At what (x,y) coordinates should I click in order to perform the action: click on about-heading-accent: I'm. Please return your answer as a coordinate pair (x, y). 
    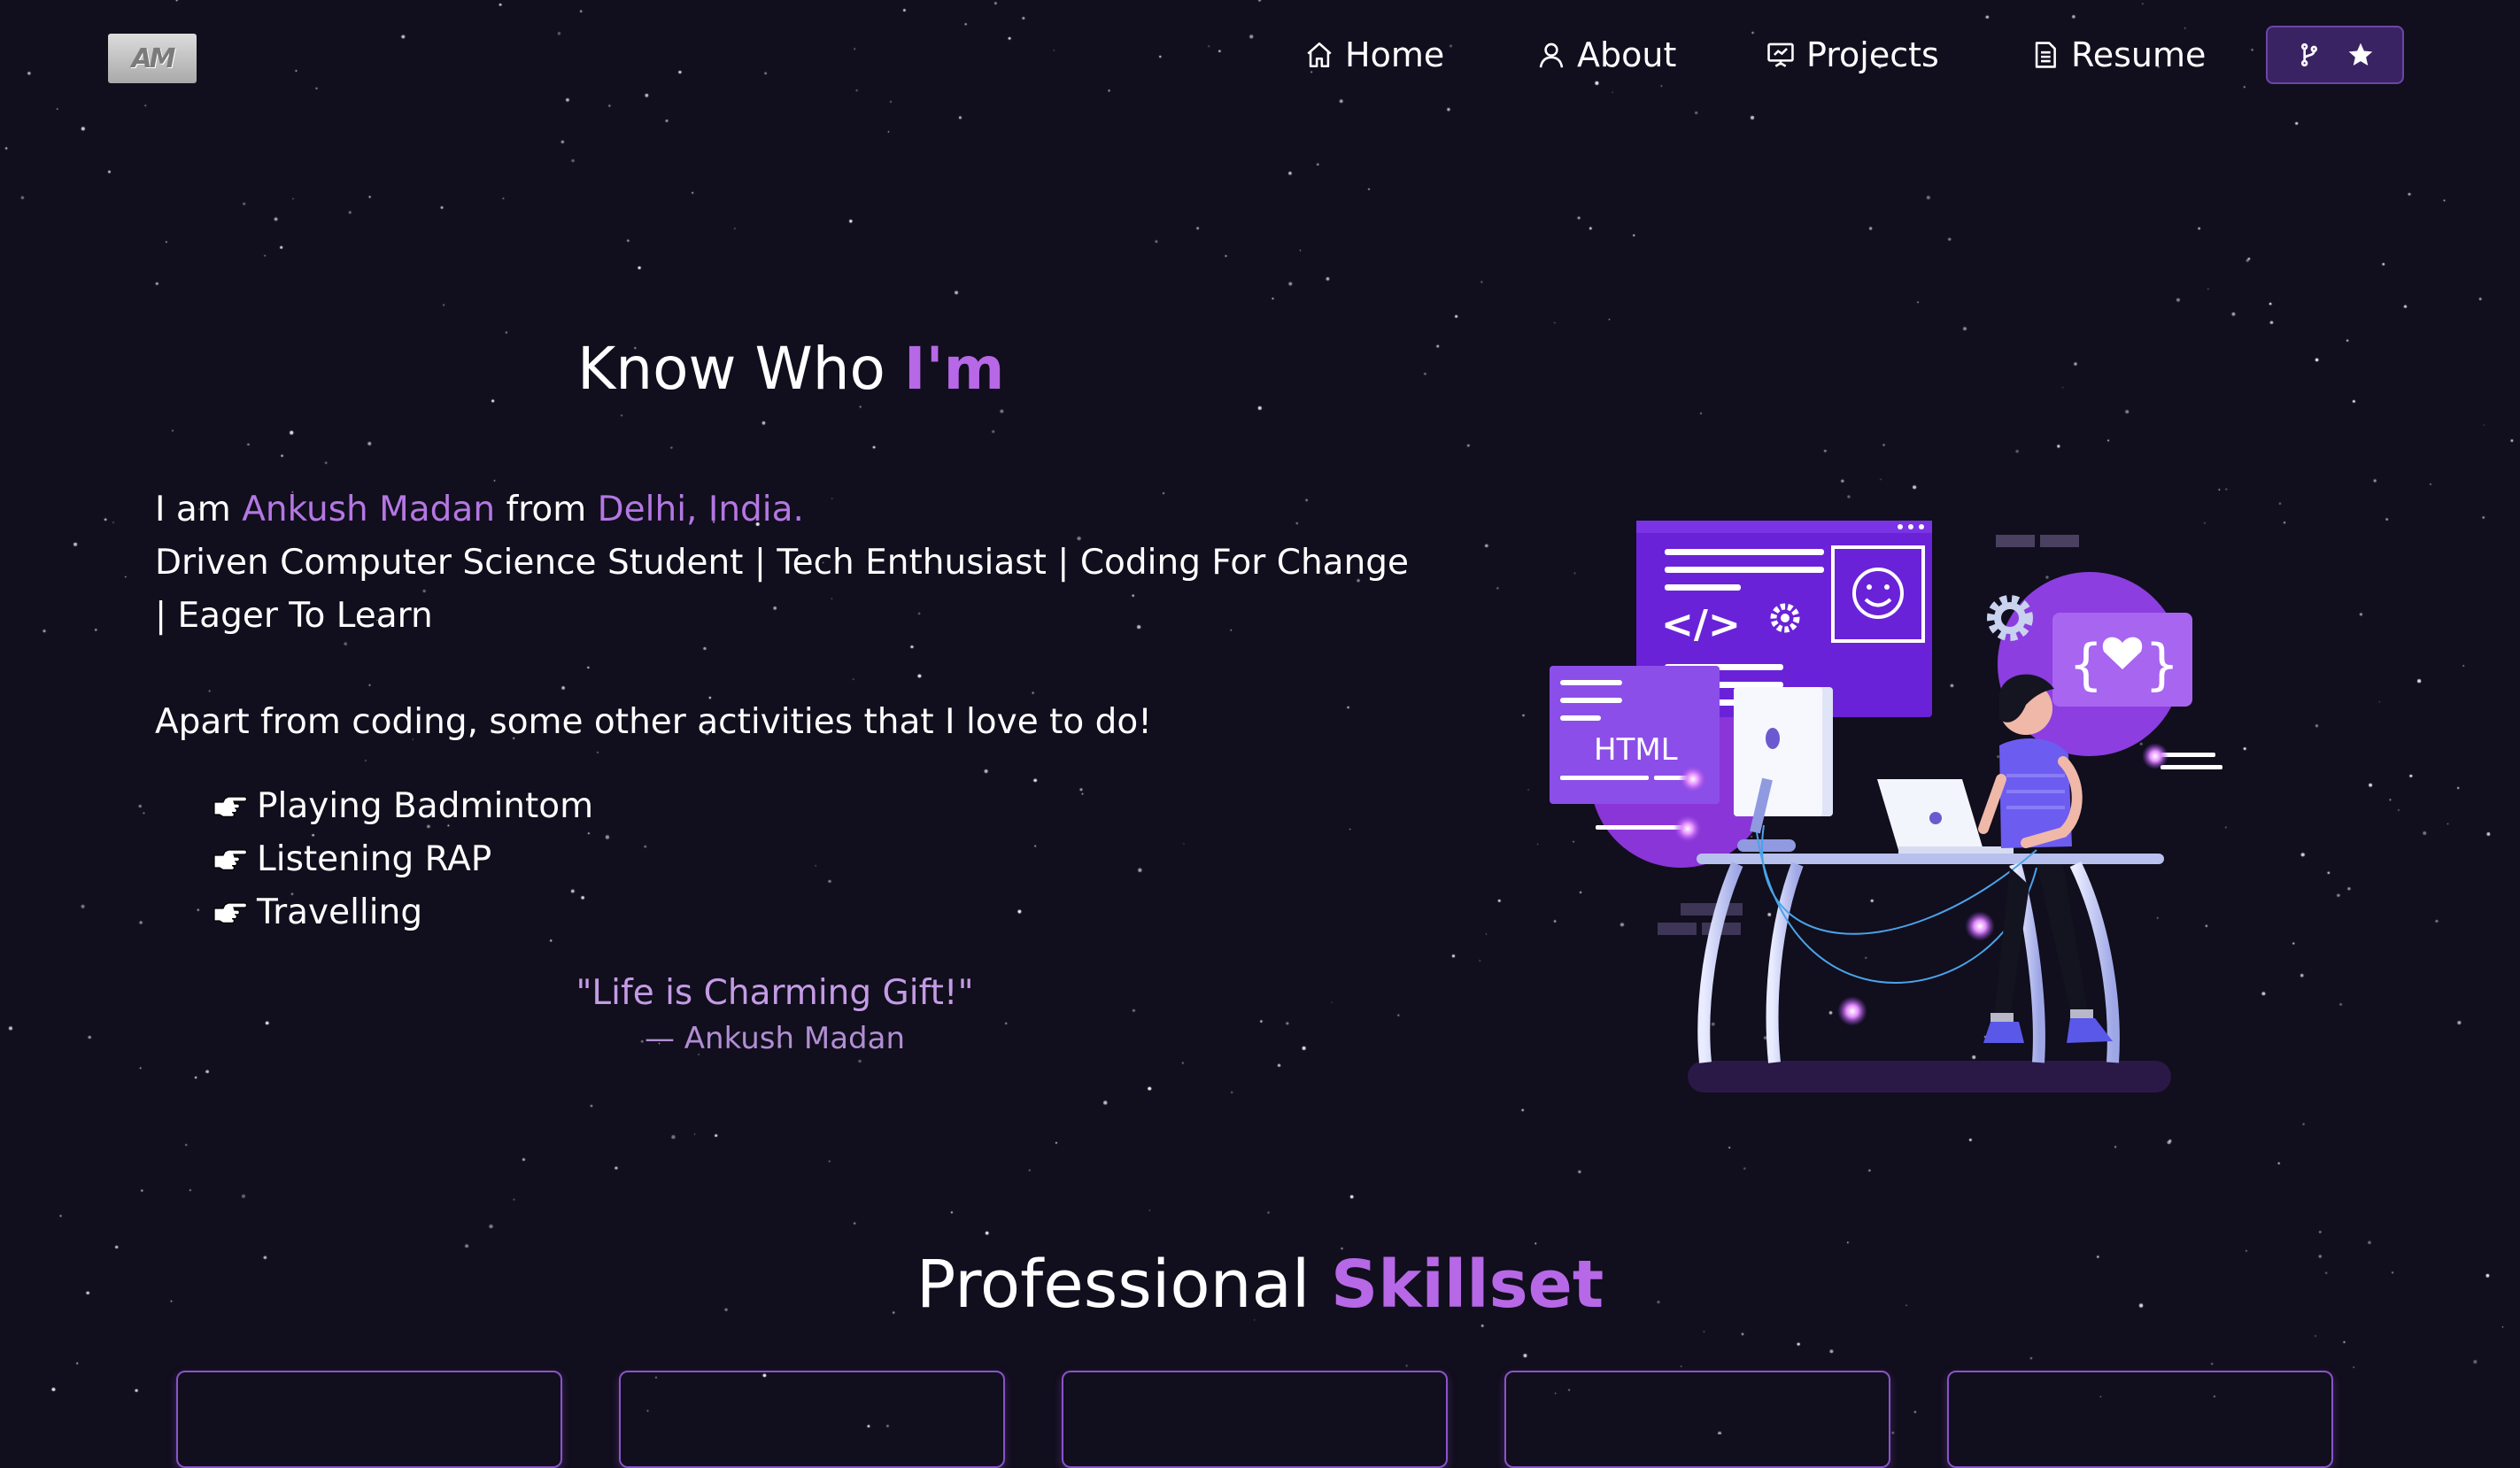
    Looking at the image, I should click on (954, 369).